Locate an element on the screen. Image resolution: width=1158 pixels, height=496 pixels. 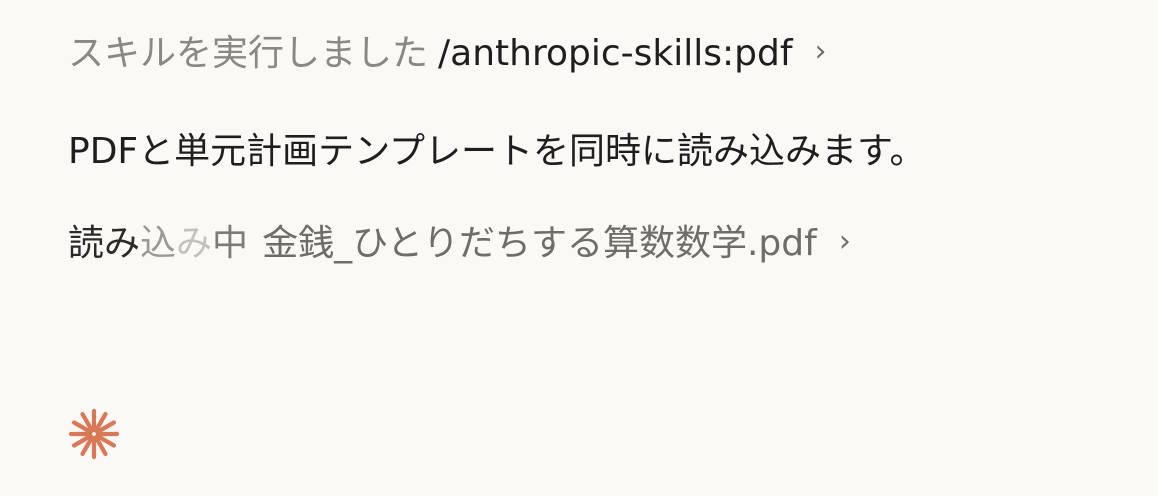
loading-status-part: 込 is located at coordinates (158, 243).